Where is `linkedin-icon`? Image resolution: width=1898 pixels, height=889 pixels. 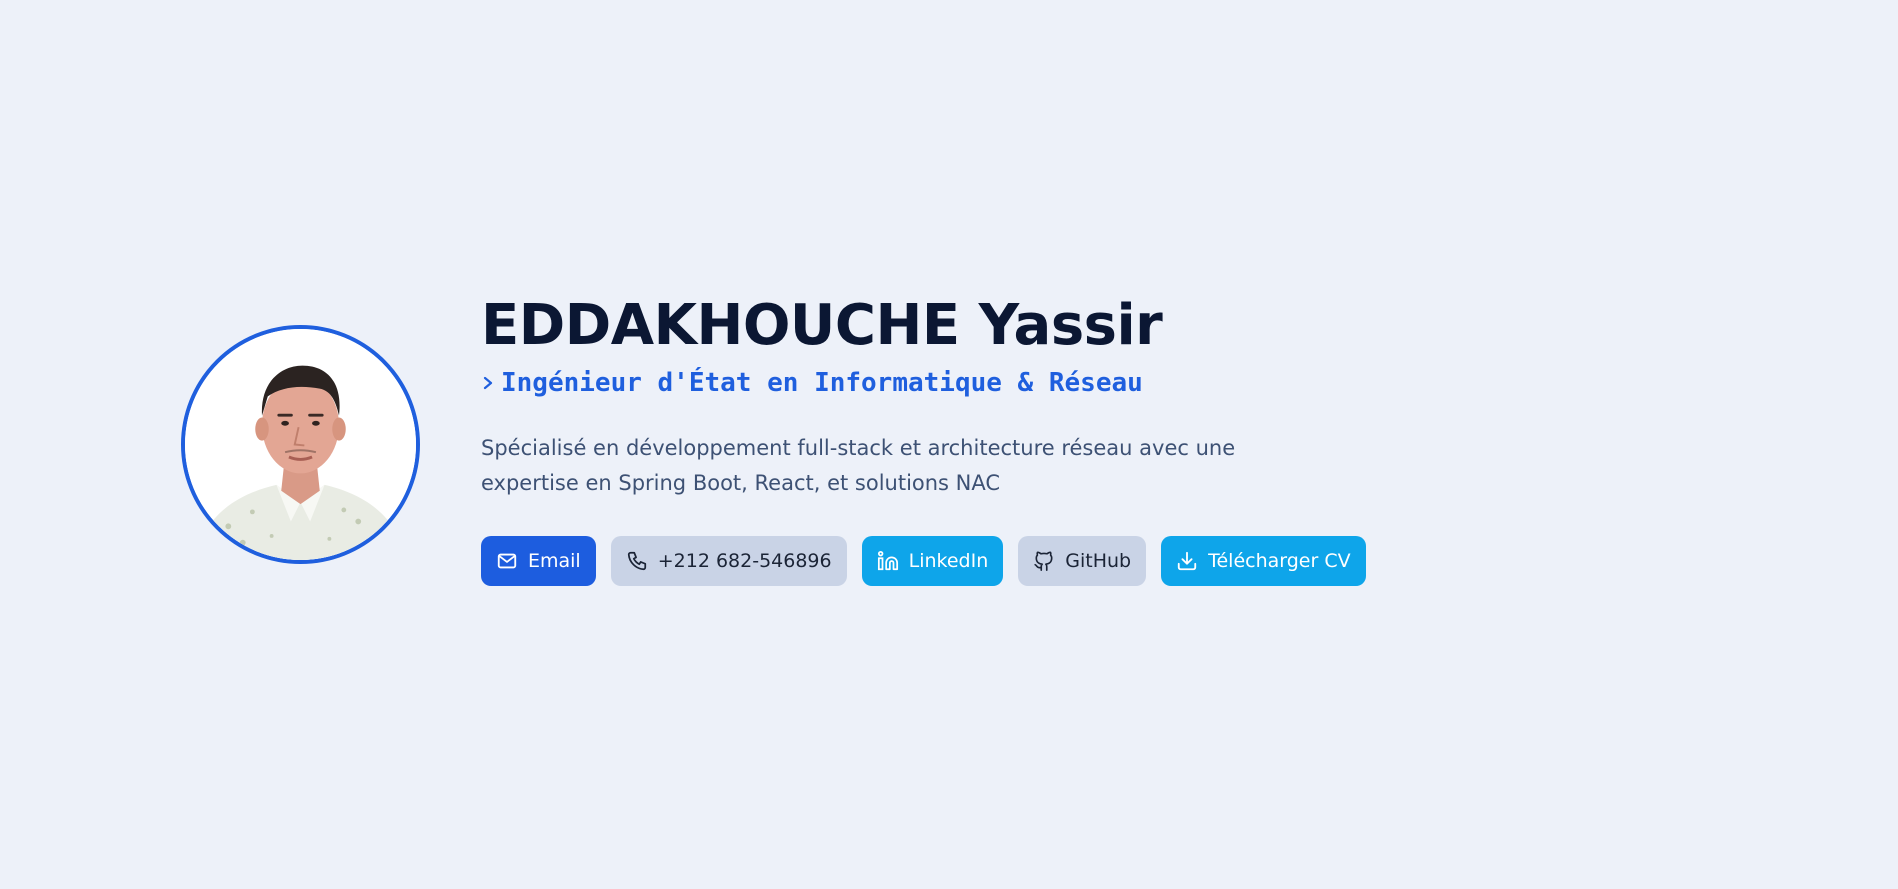
linkedin-icon is located at coordinates (887, 560).